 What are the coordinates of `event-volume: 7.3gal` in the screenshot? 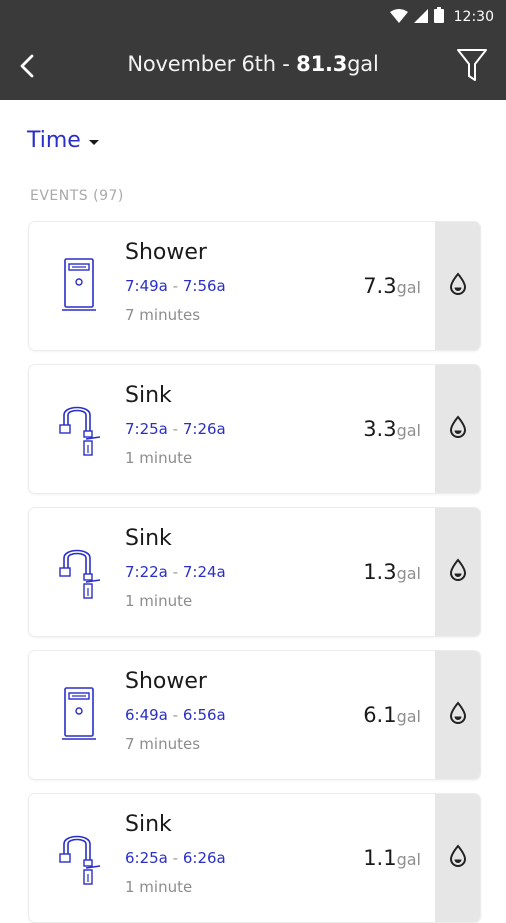 It's located at (392, 286).